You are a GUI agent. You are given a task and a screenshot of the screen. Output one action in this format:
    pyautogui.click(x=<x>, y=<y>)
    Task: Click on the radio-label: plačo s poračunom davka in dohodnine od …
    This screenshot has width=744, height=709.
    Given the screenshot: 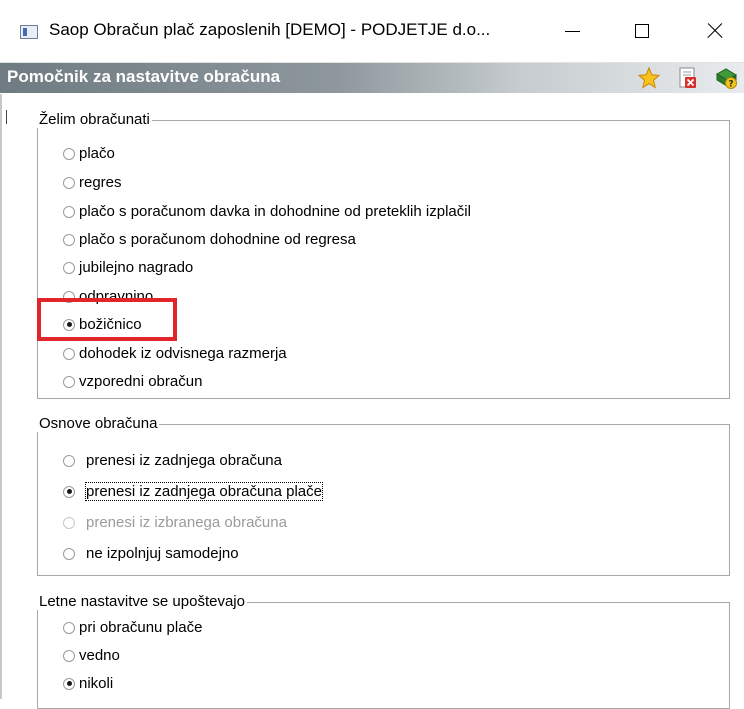 What is the action you would take?
    pyautogui.click(x=275, y=211)
    